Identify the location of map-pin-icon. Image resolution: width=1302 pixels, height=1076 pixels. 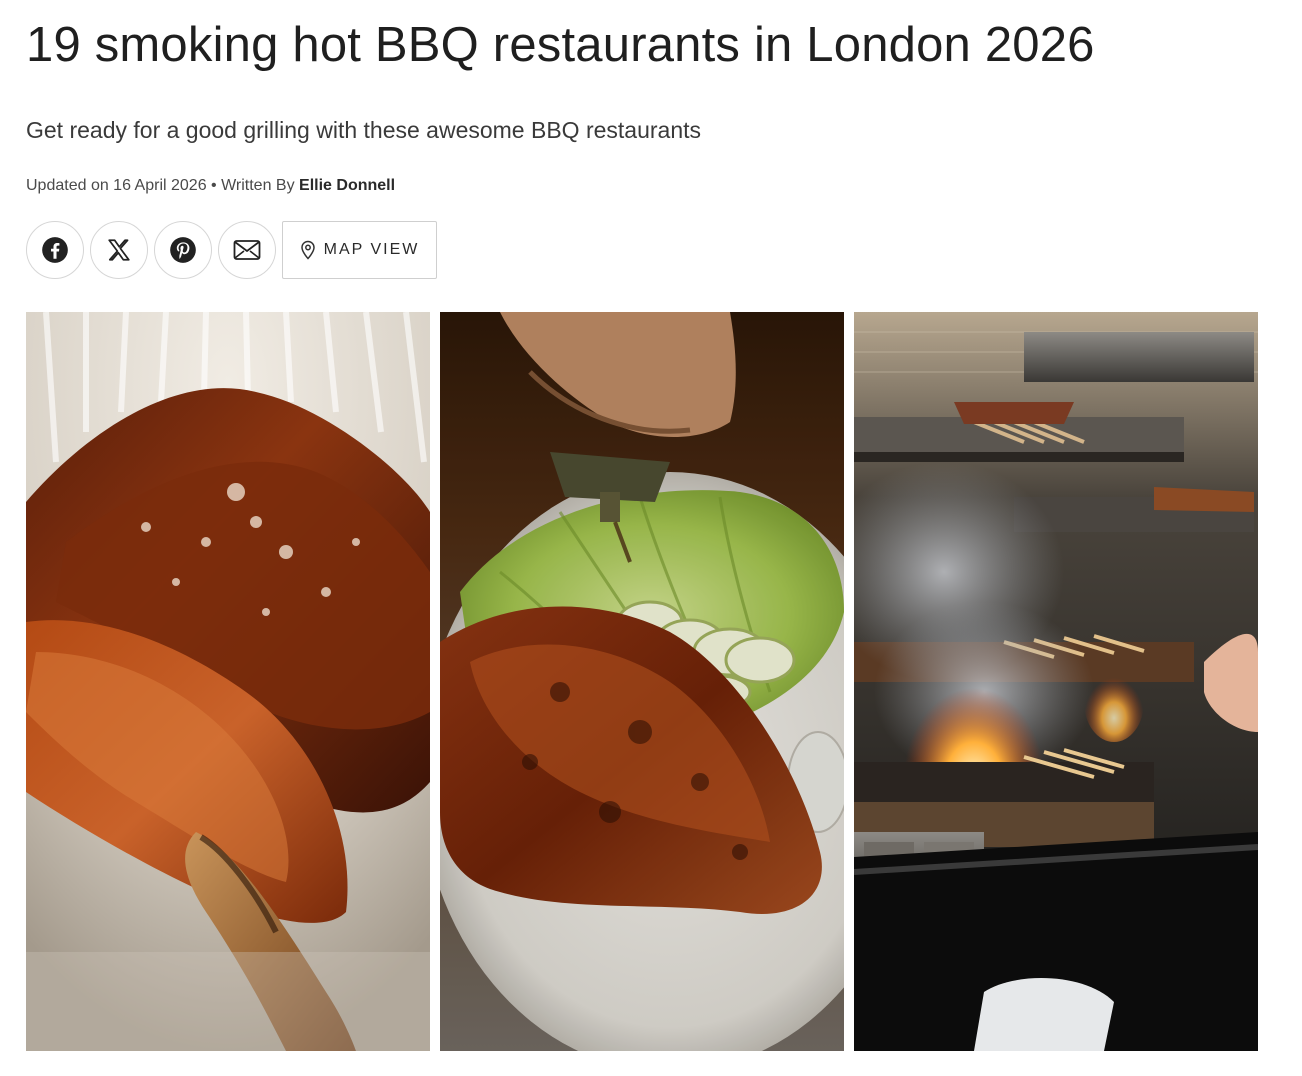
(307, 250).